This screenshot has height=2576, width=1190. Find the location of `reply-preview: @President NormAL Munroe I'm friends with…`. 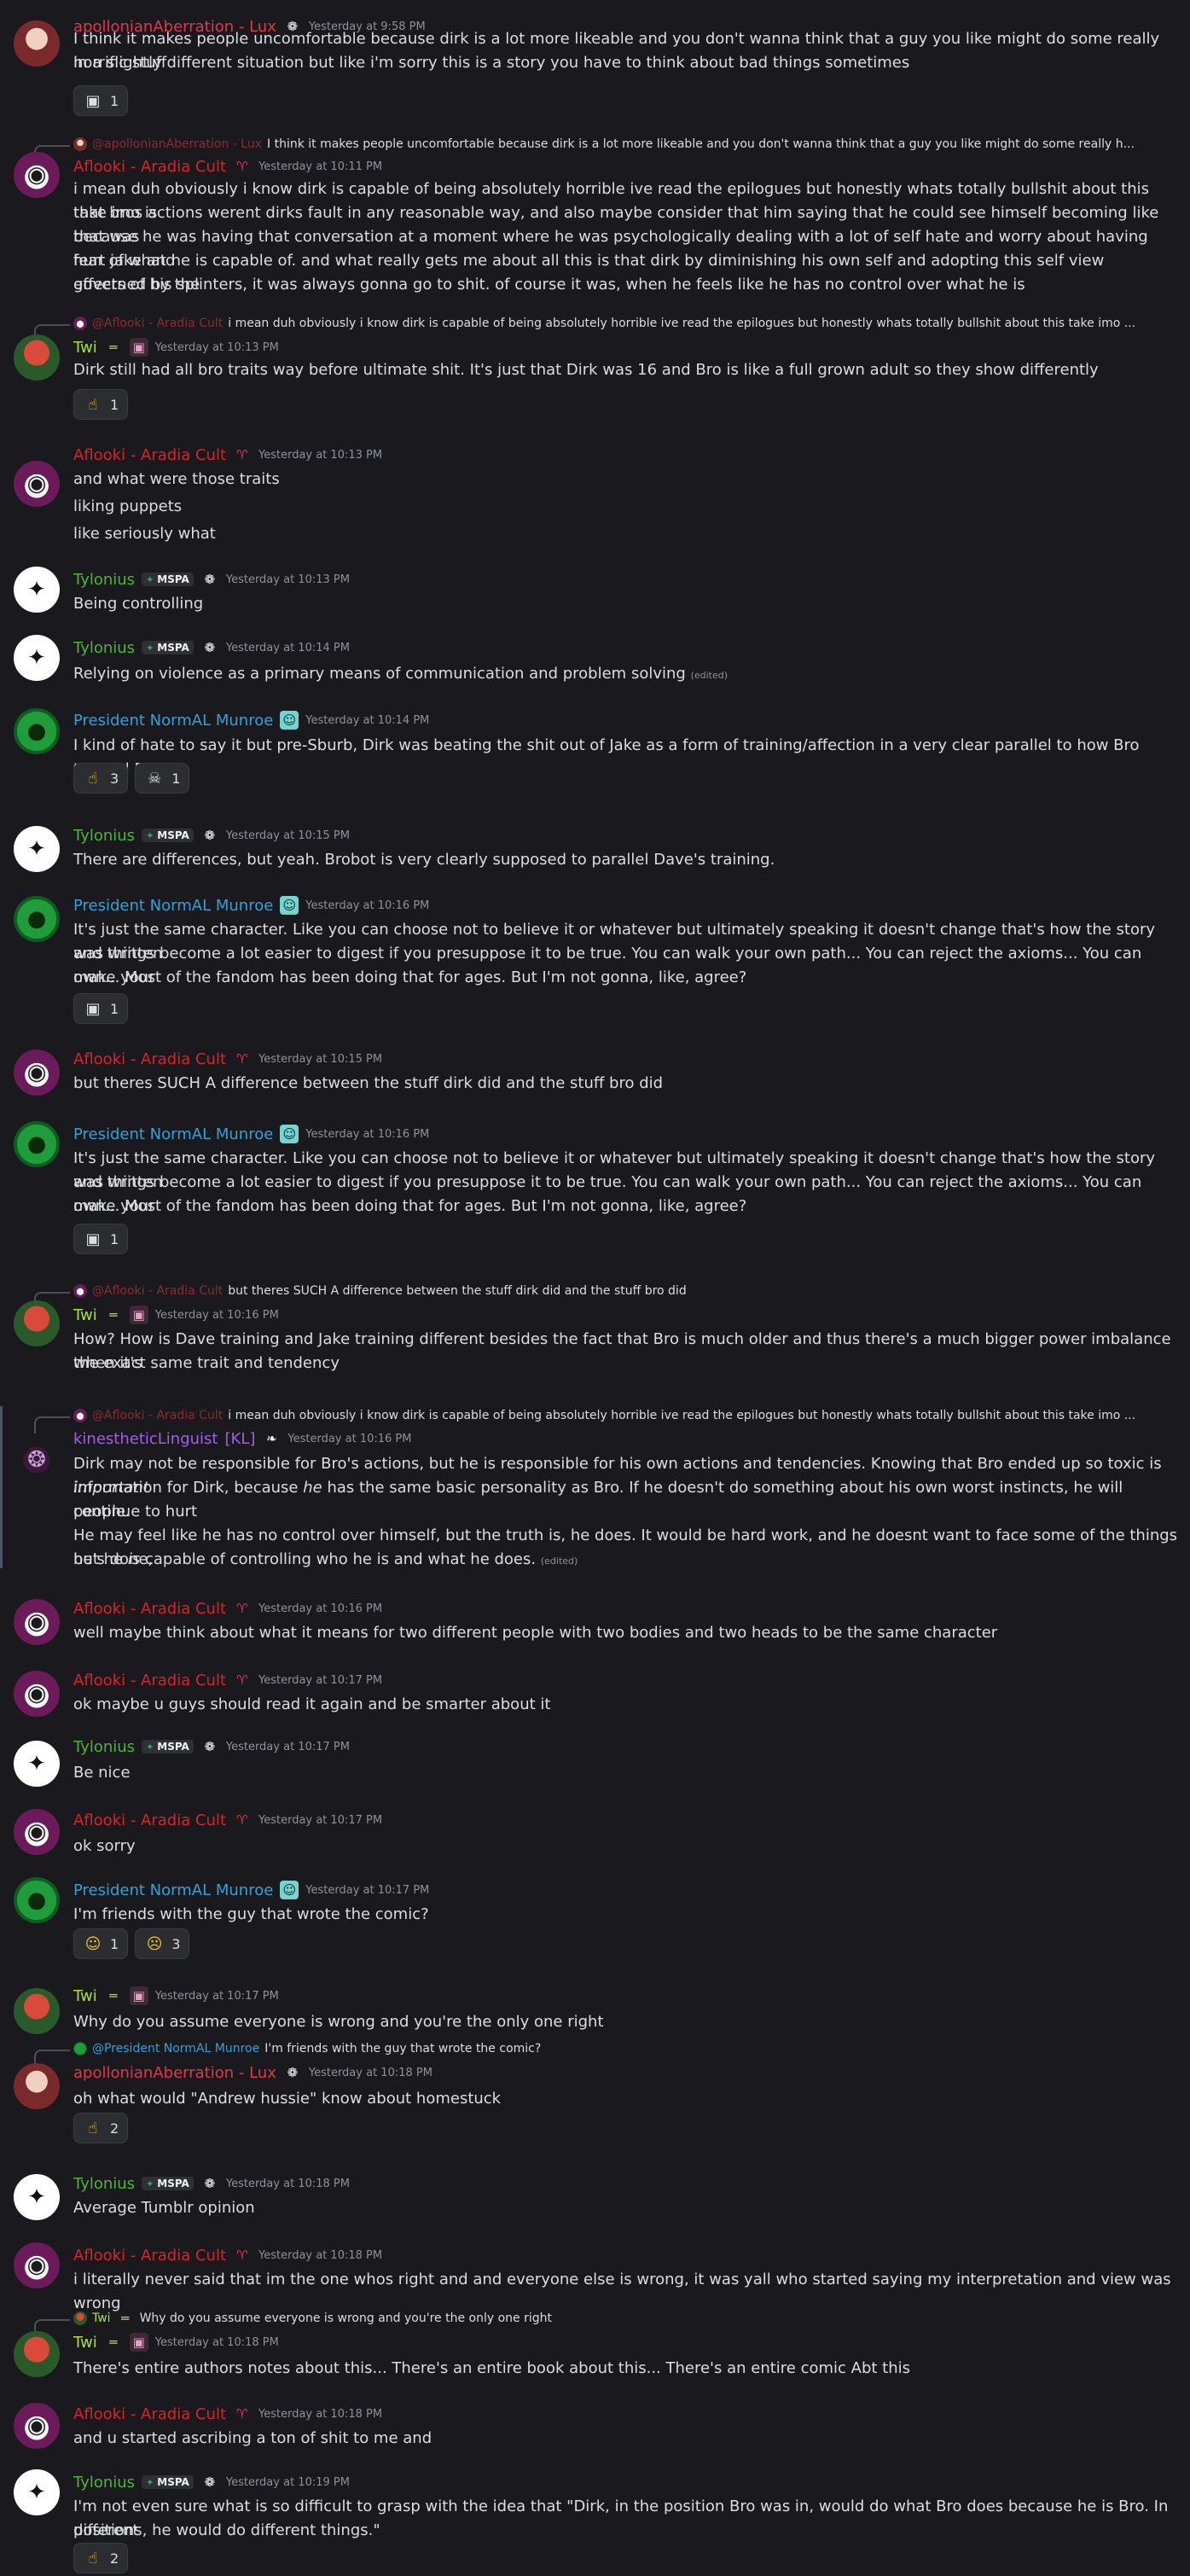

reply-preview: @President NormAL Munroe I'm friends with… is located at coordinates (629, 2048).